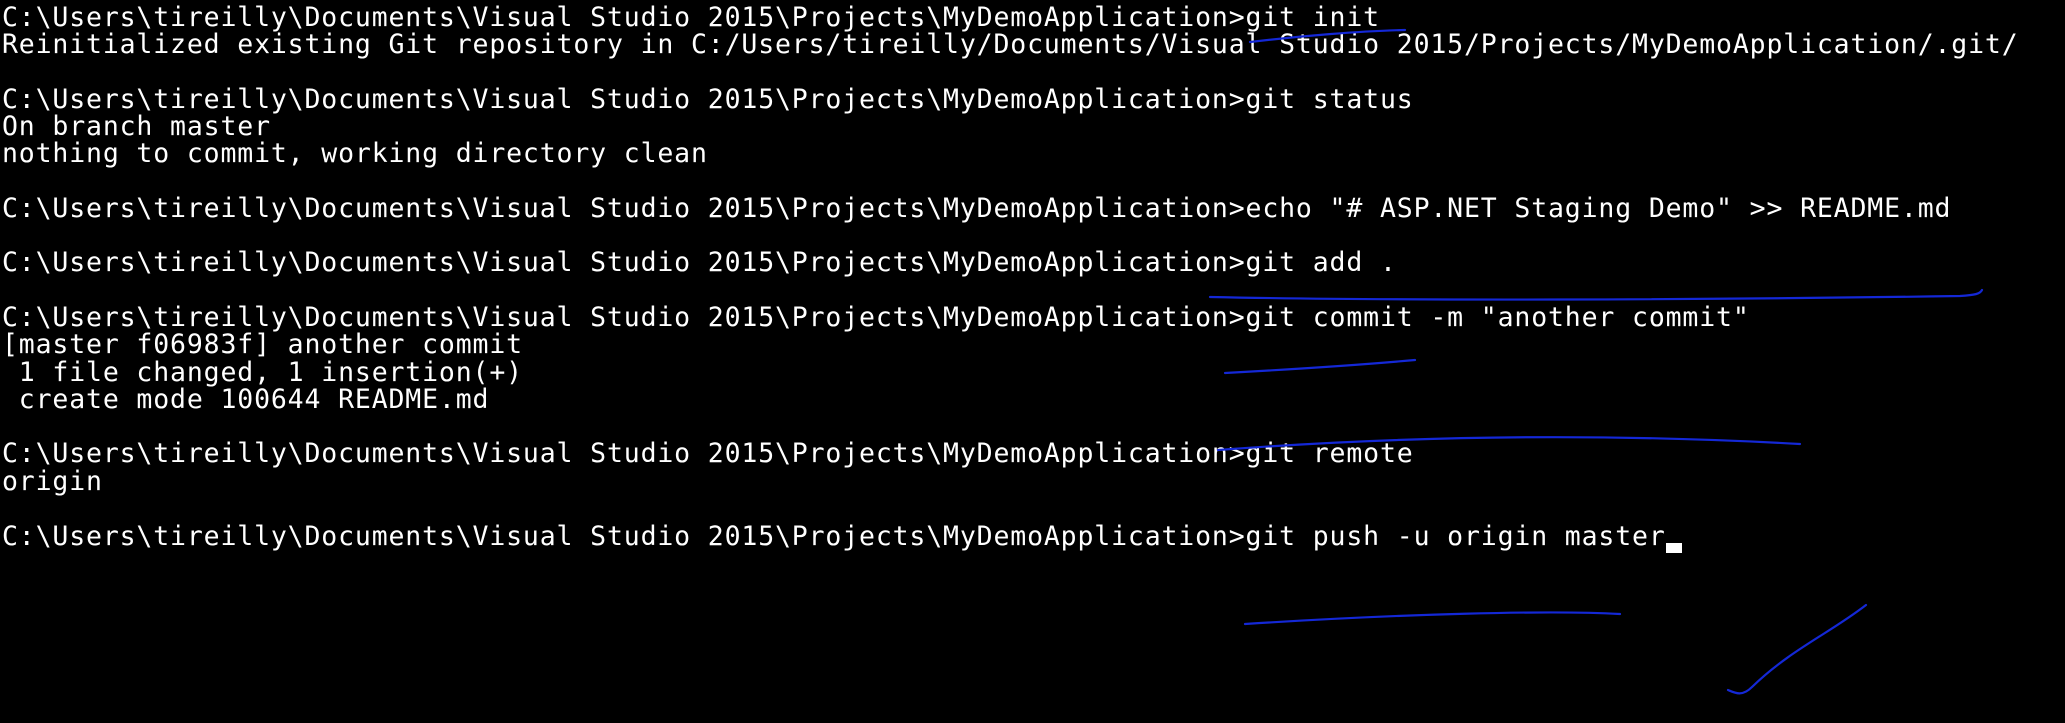 Image resolution: width=2065 pixels, height=723 pixels. Describe the element at coordinates (1797, 649) in the screenshot. I see `checkmark-icon` at that location.